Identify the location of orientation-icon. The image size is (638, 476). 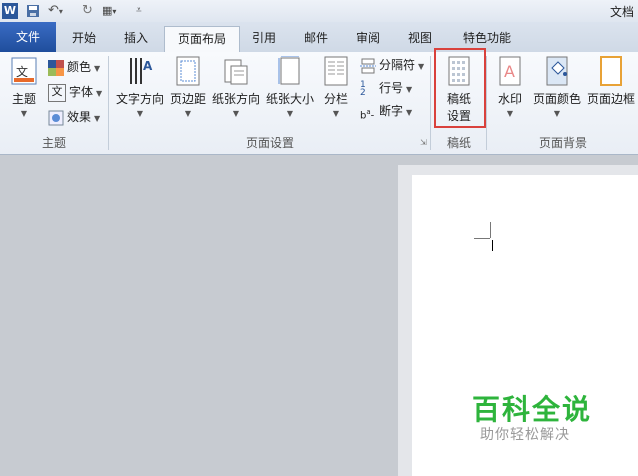
(236, 71).